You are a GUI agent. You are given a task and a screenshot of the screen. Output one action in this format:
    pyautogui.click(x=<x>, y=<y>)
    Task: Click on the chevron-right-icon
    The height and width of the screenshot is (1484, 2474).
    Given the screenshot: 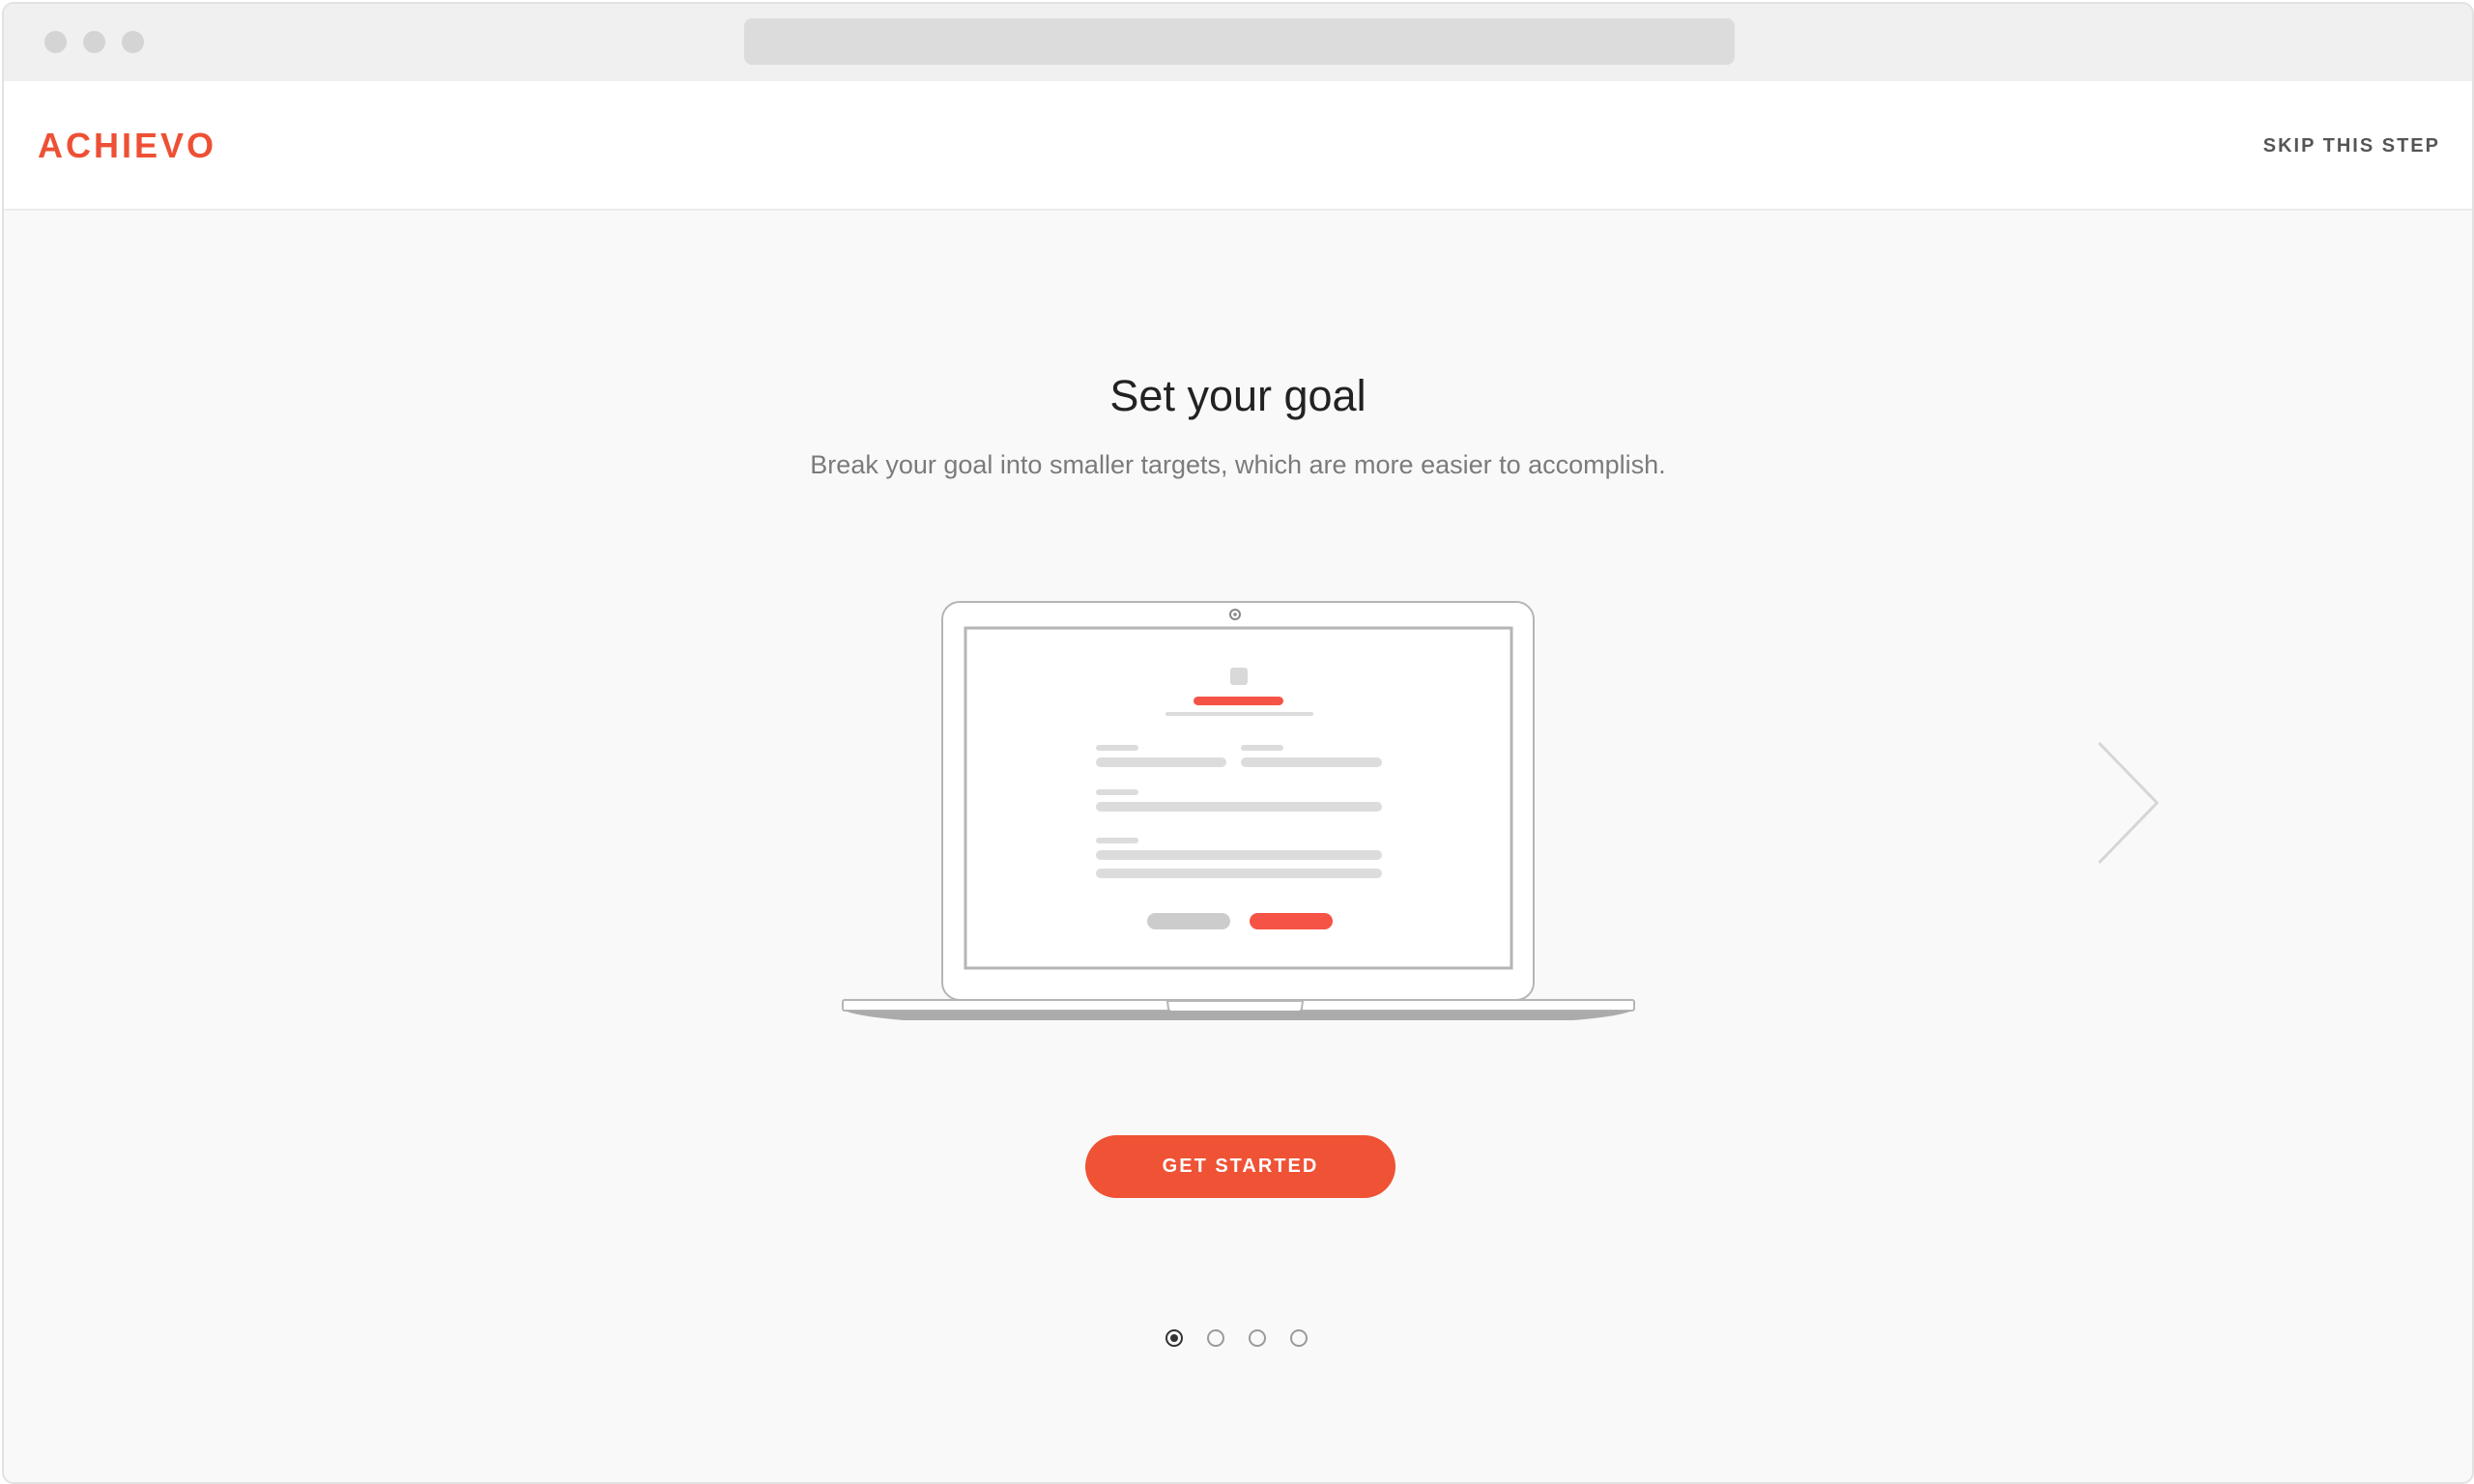 What is the action you would take?
    pyautogui.click(x=2129, y=803)
    